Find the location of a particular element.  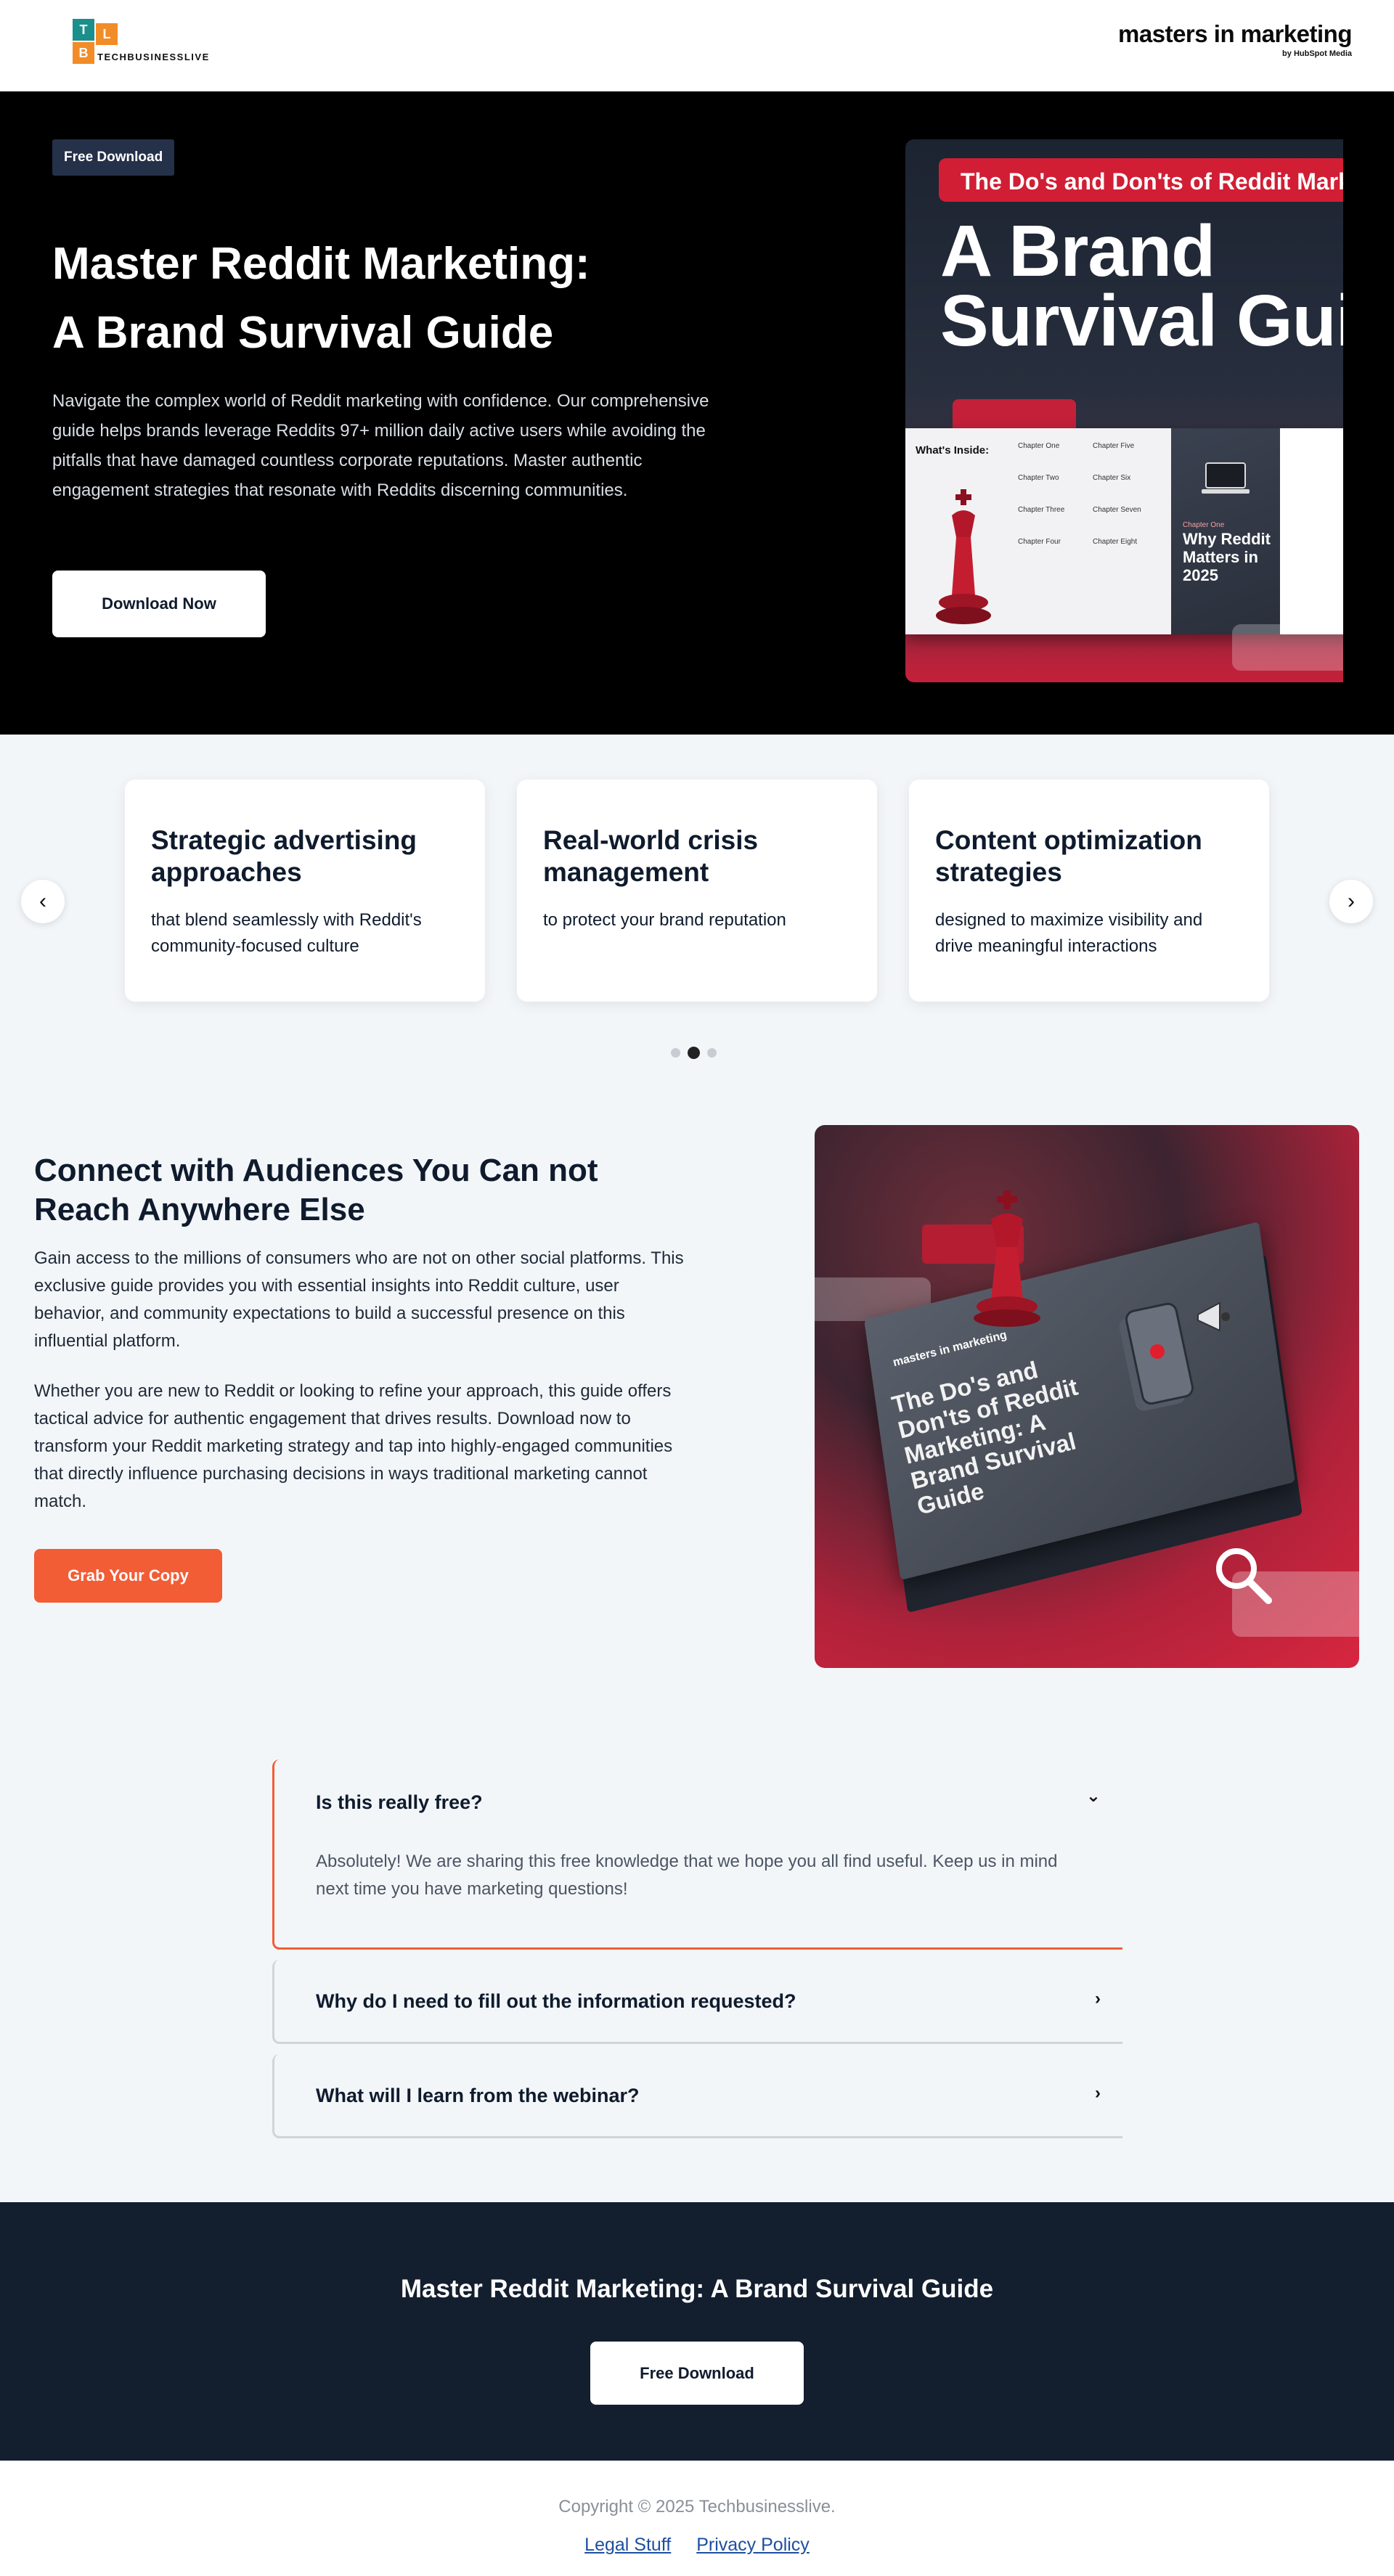

partner-logo: masters in marketing by HubSpot Media is located at coordinates (1235, 39).